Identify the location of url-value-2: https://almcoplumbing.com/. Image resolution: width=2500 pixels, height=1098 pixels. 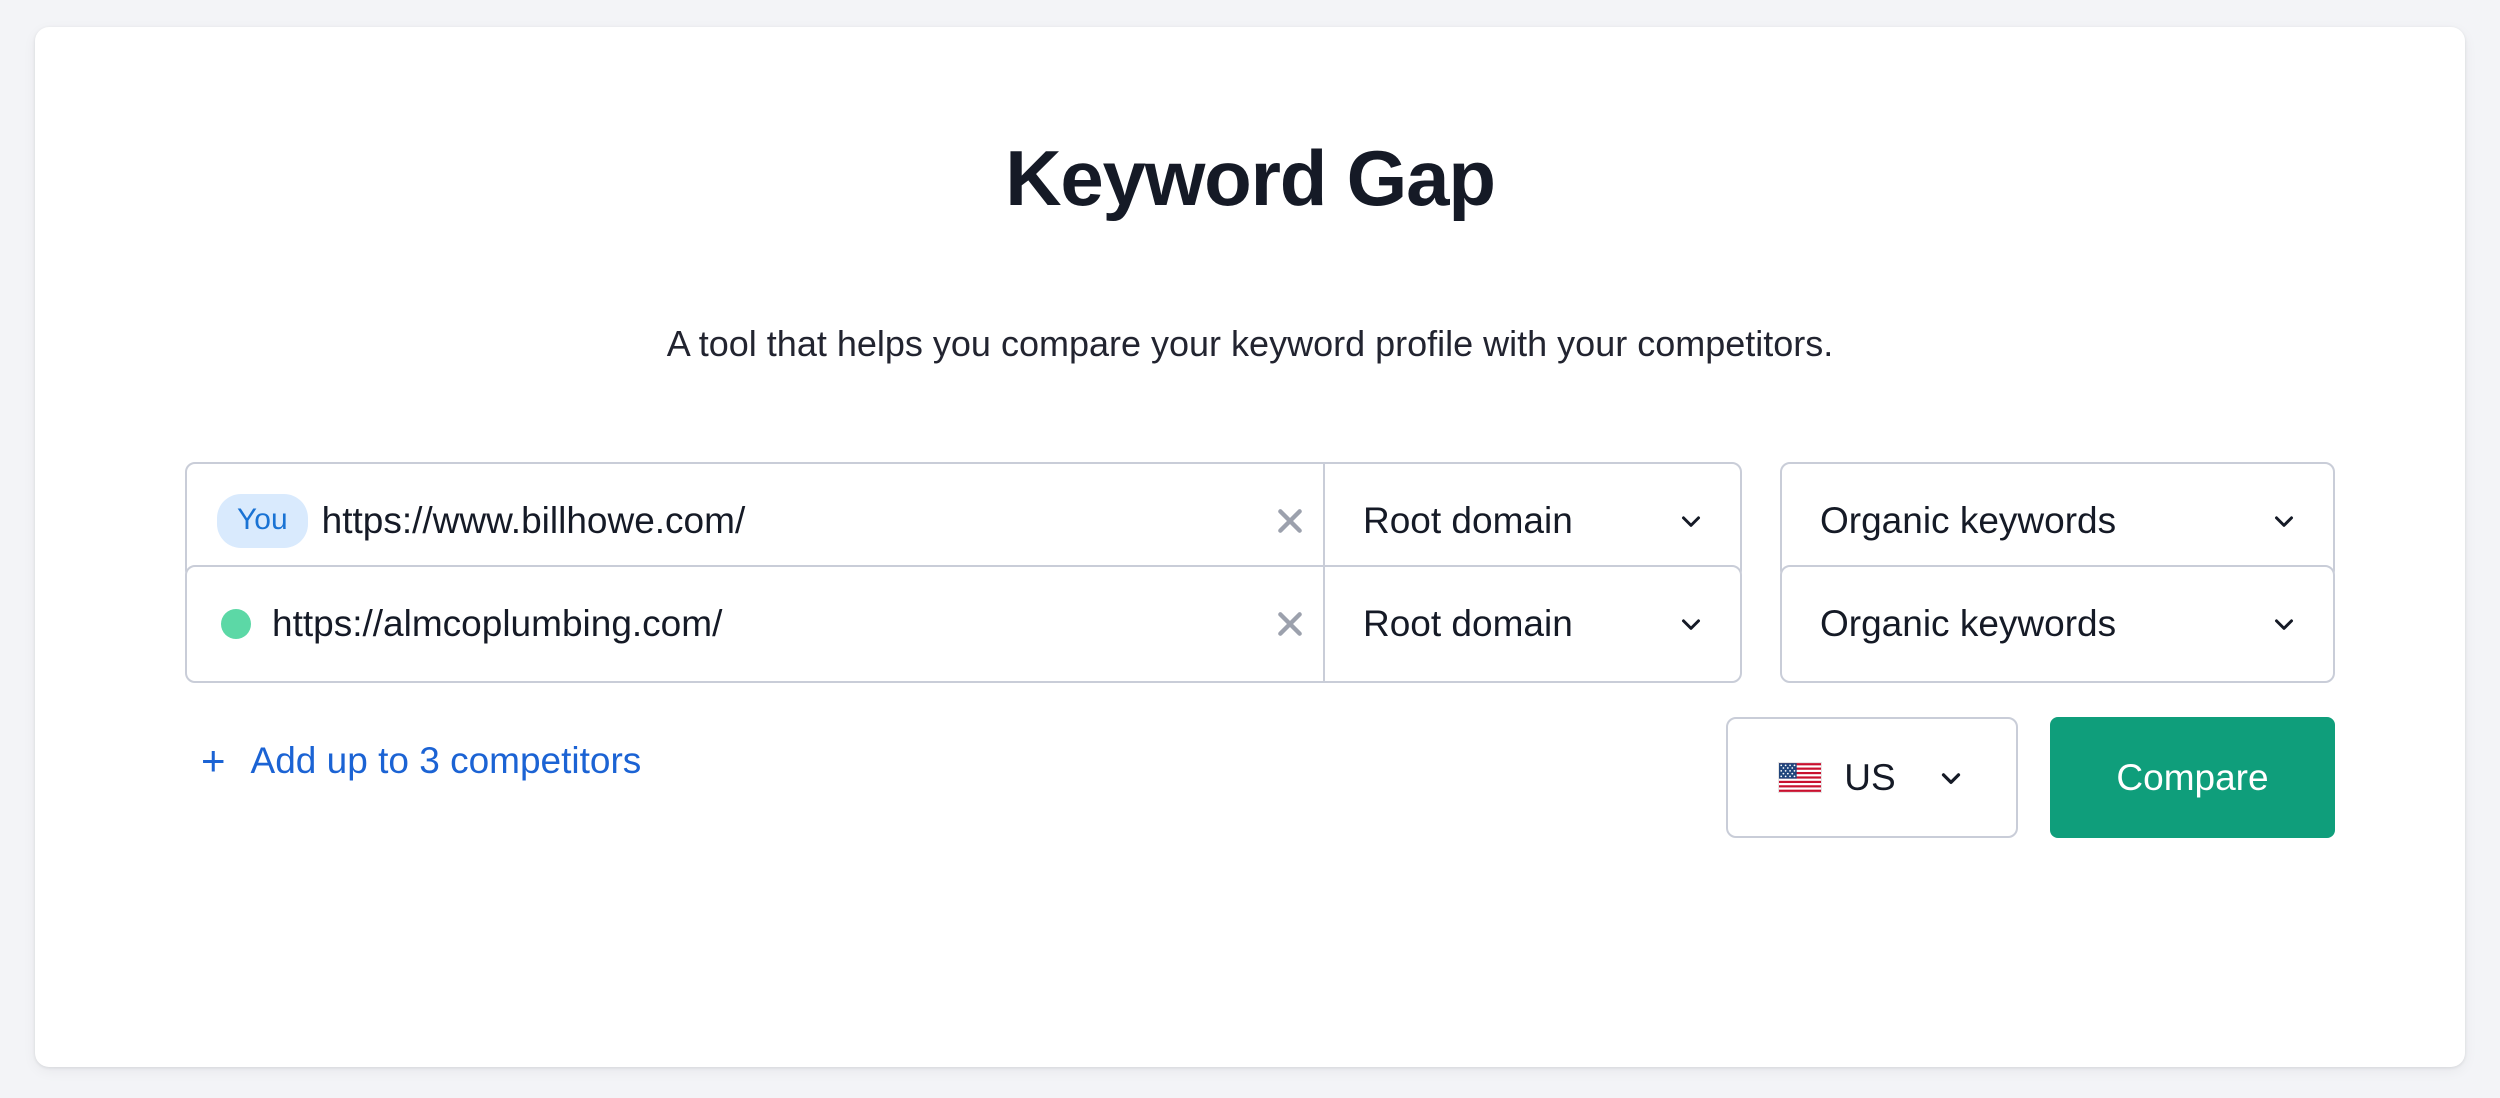
(497, 623).